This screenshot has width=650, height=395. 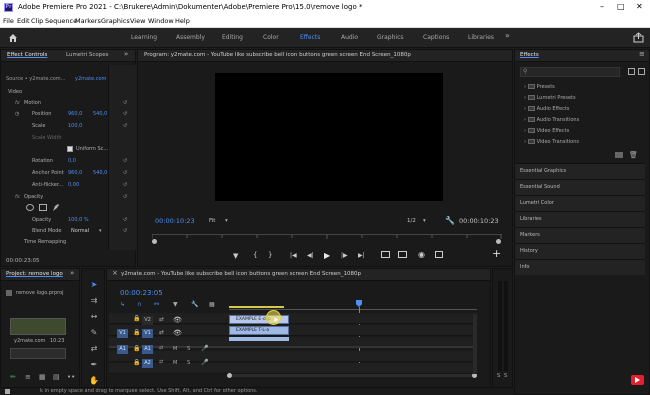 I want to click on video-track-v2, so click(x=293, y=330).